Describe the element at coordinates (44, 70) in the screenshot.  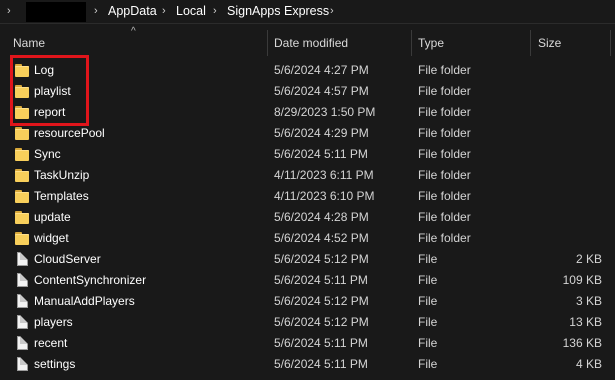
I see `file-name: Log` at that location.